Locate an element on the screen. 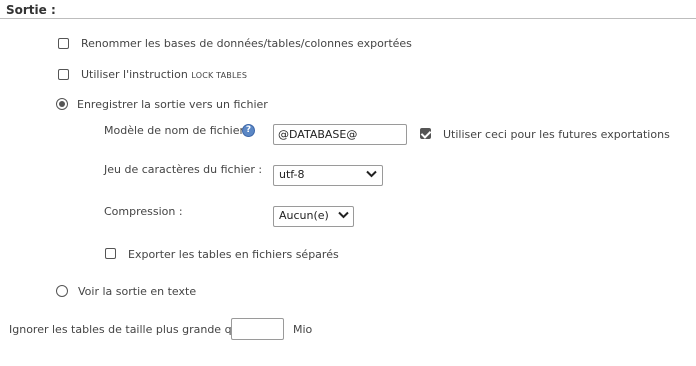 The image size is (696, 366). charset-select-value: utf-8 is located at coordinates (292, 174).